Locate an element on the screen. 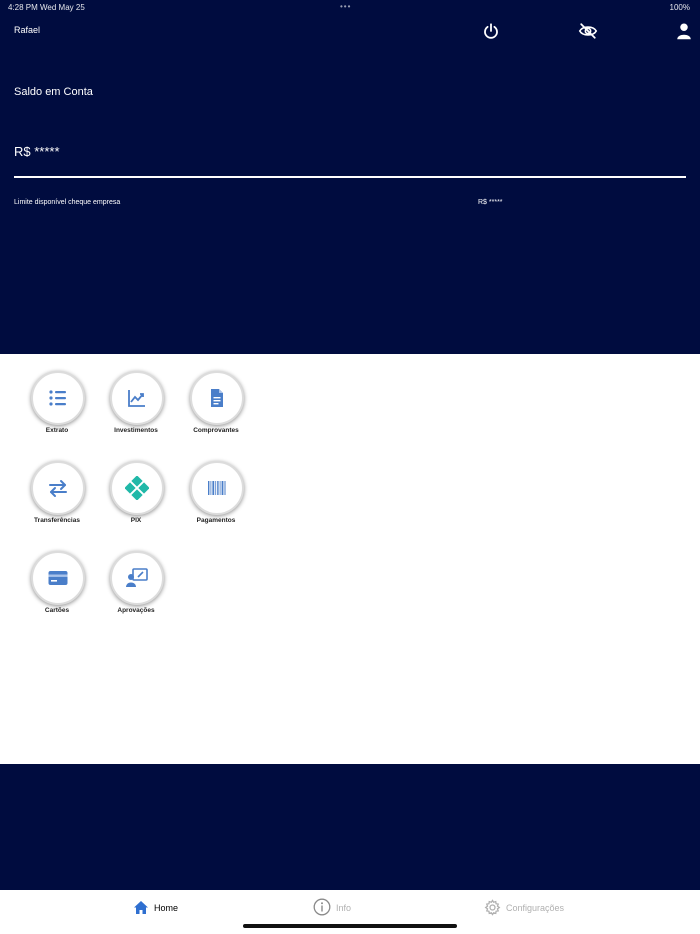 This screenshot has width=700, height=934. menu-item-cartoes: Cartões is located at coordinates (57, 591).